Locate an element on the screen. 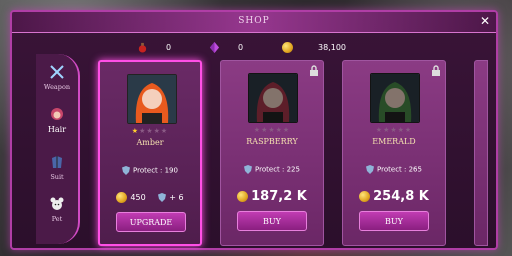 The width and height of the screenshot is (512, 256). raspberry-portrait is located at coordinates (273, 98).